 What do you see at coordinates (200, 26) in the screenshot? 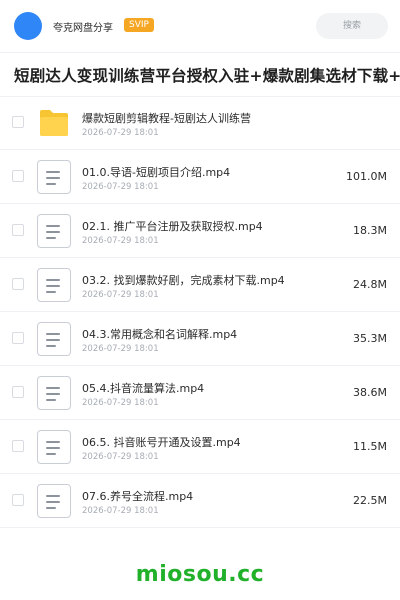
I see `share-header: 夸克网盘分享 SVIP 搜索` at bounding box center [200, 26].